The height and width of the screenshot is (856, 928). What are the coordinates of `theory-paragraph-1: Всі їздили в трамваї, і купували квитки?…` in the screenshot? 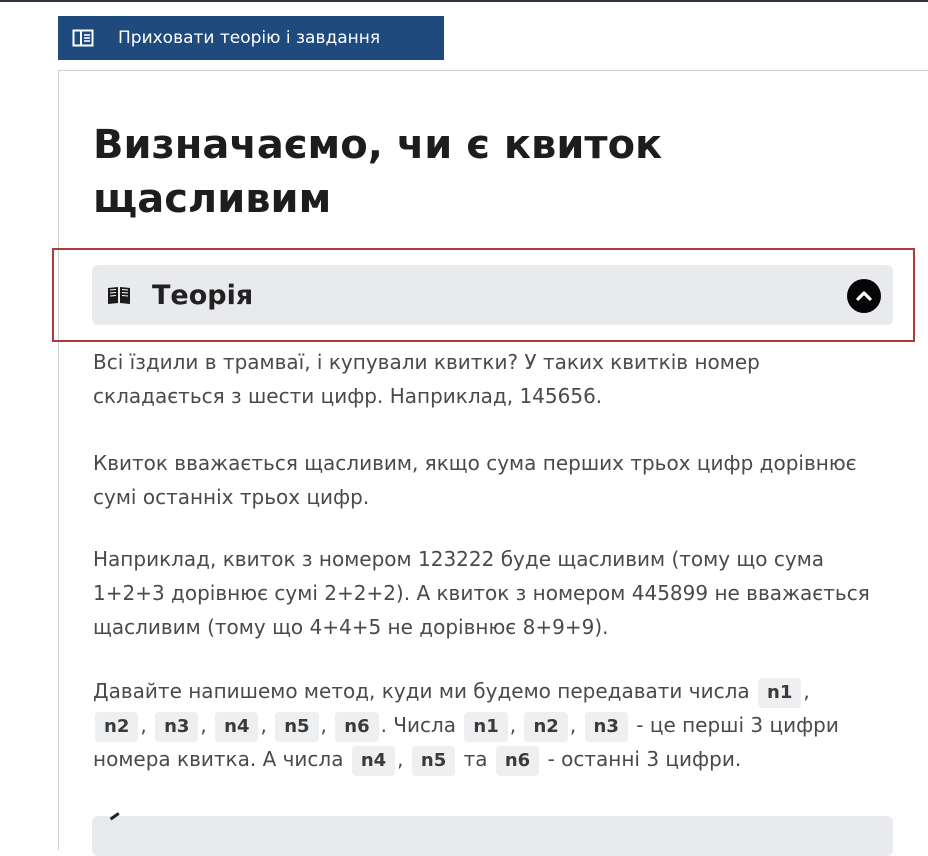 It's located at (426, 379).